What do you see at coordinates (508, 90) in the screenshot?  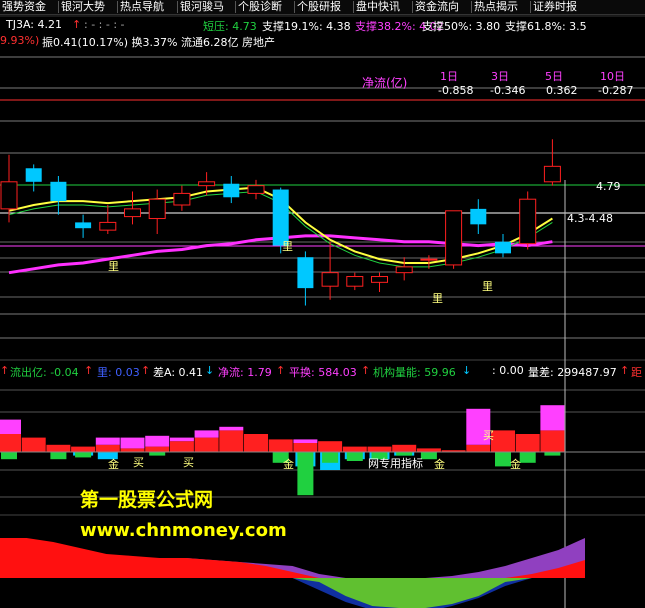 I see `value-3d: -0.346` at bounding box center [508, 90].